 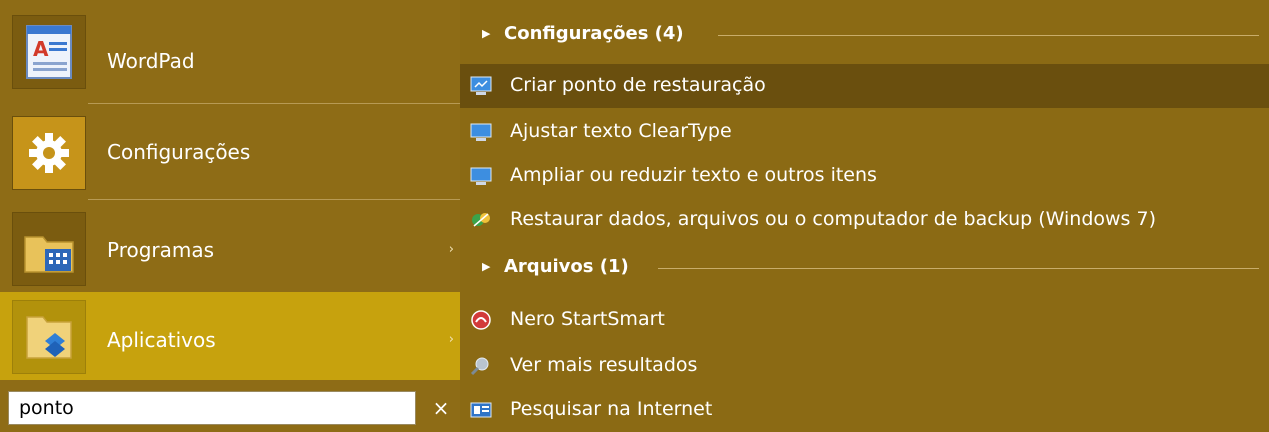 What do you see at coordinates (594, 33) in the screenshot?
I see `group-label: Configurações (4)` at bounding box center [594, 33].